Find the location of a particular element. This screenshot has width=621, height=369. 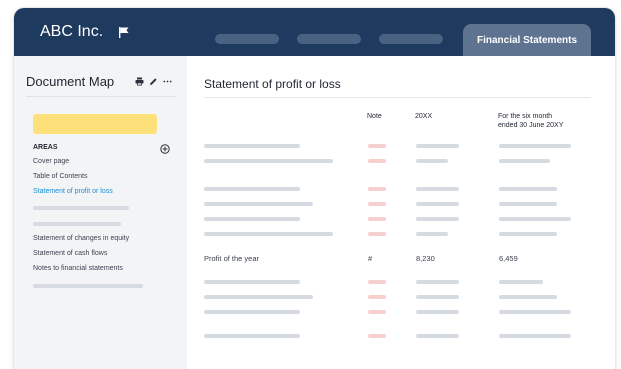

page-title: Statement of profit or loss is located at coordinates (272, 84).